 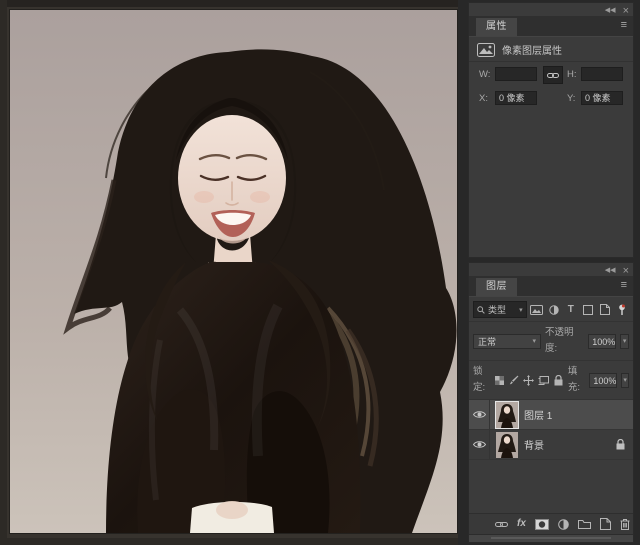 What do you see at coordinates (516, 74) in the screenshot?
I see `width-input` at bounding box center [516, 74].